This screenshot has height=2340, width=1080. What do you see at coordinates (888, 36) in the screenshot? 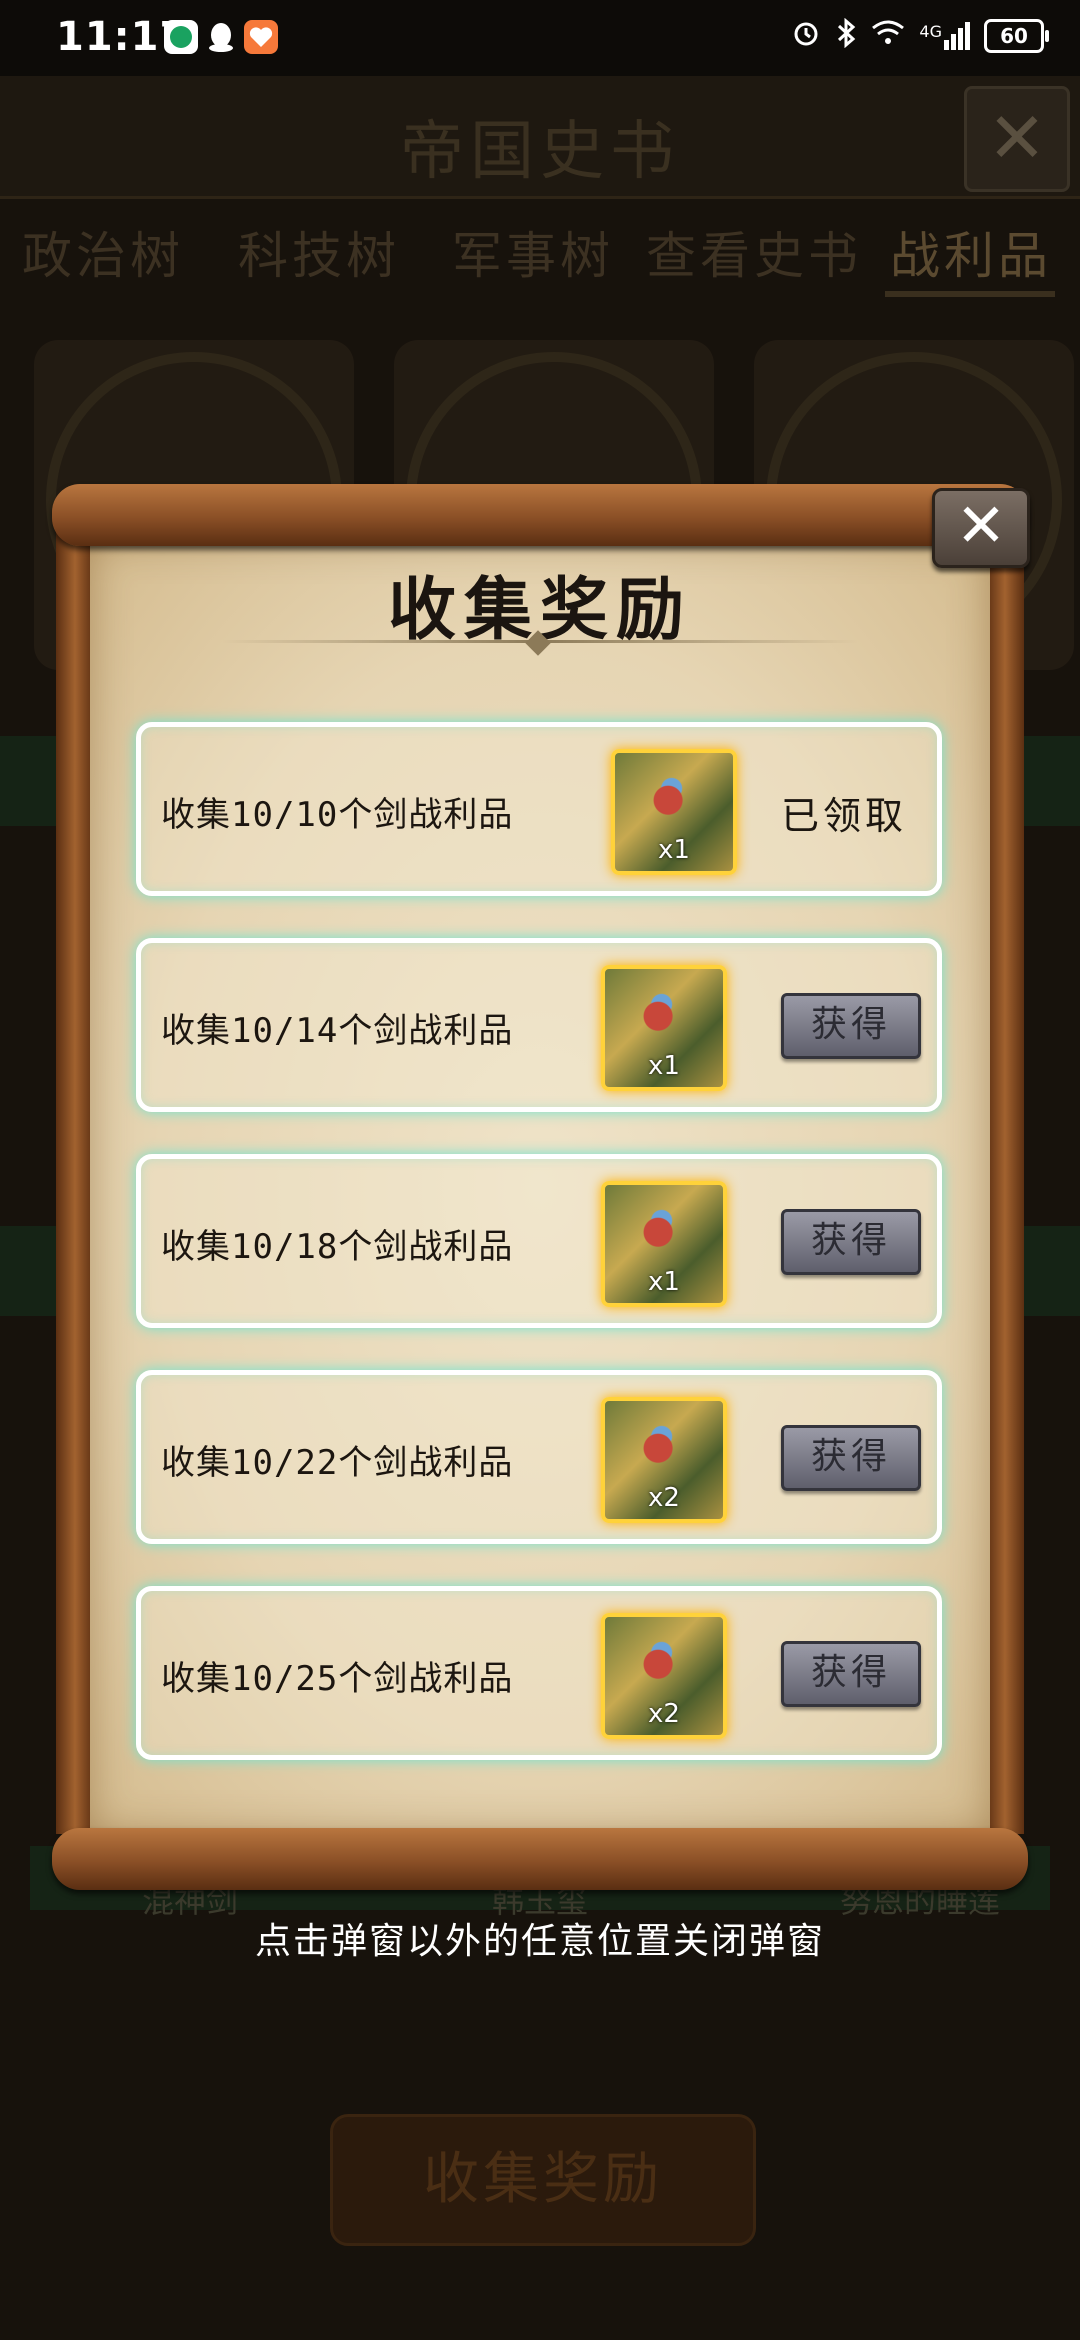
I see `wifi-icon` at bounding box center [888, 36].